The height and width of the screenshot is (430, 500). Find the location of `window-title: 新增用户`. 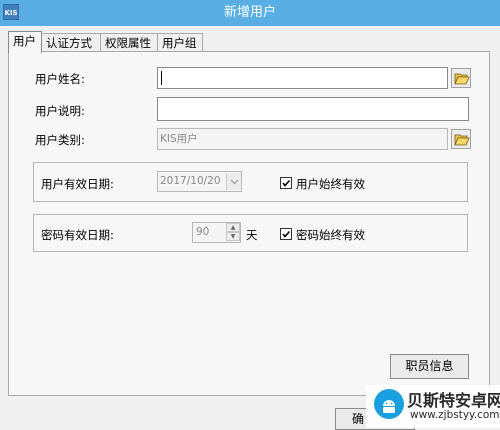

window-title: 新增用户 is located at coordinates (249, 12).